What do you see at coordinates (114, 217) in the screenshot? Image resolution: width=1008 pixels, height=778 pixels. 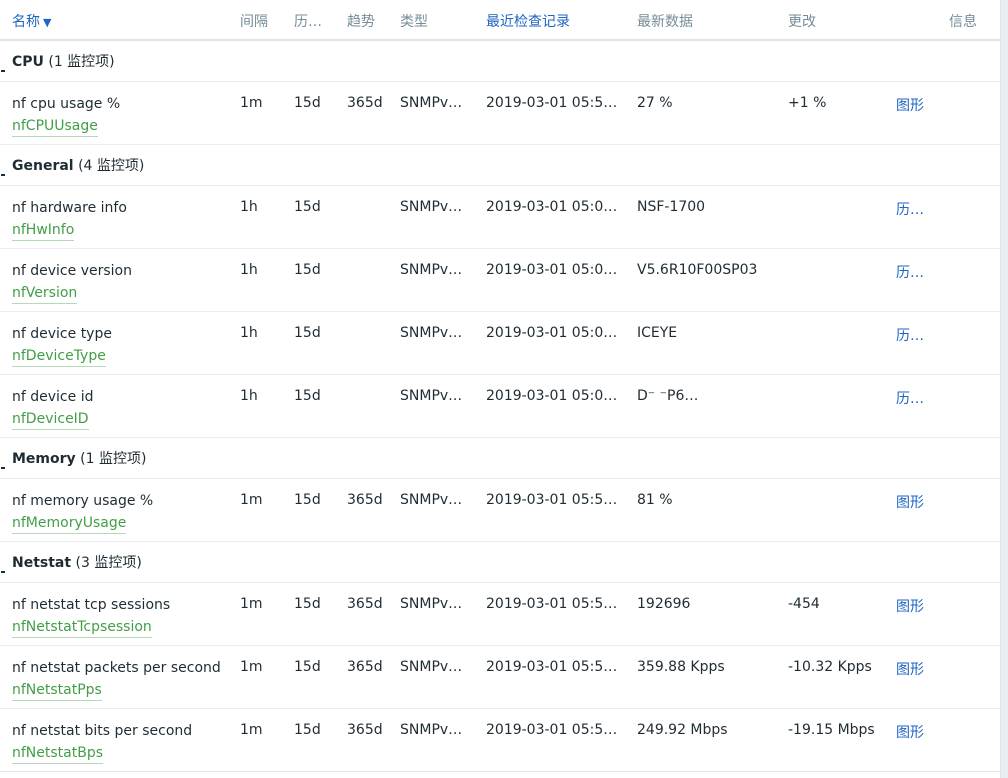 I see `item-name-cell: nf hardware info nfHwInfo` at bounding box center [114, 217].